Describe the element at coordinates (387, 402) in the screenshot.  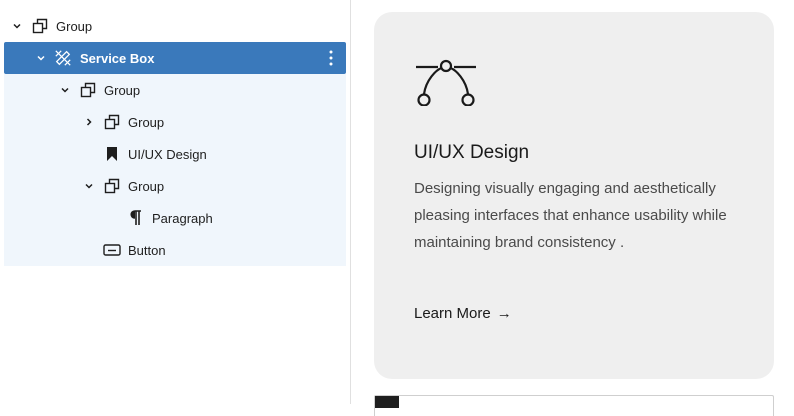
I see `block-inserter-icon` at that location.